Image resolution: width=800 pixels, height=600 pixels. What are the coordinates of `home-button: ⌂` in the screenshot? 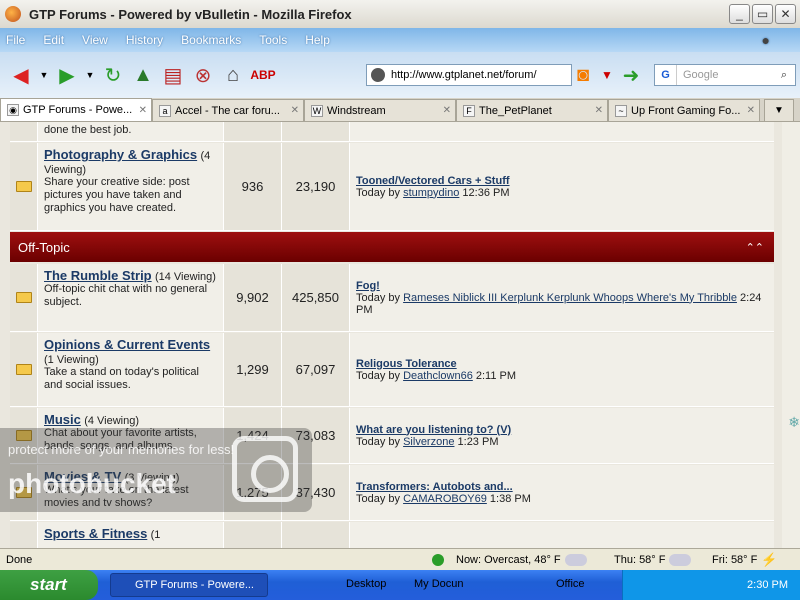 It's located at (233, 75).